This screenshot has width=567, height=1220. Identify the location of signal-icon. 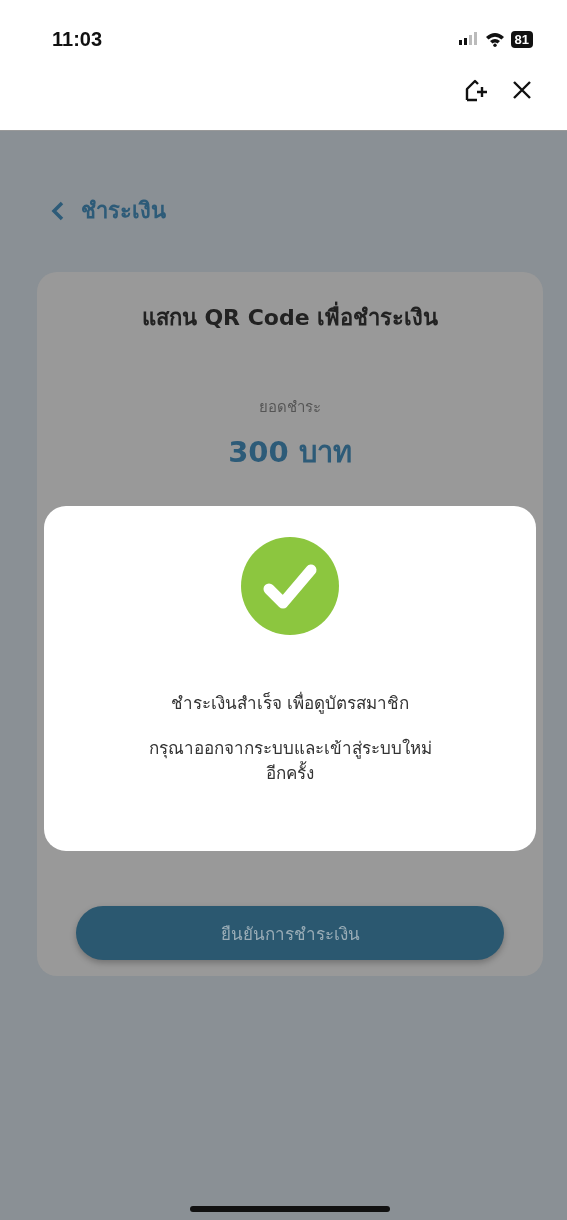
(468, 39).